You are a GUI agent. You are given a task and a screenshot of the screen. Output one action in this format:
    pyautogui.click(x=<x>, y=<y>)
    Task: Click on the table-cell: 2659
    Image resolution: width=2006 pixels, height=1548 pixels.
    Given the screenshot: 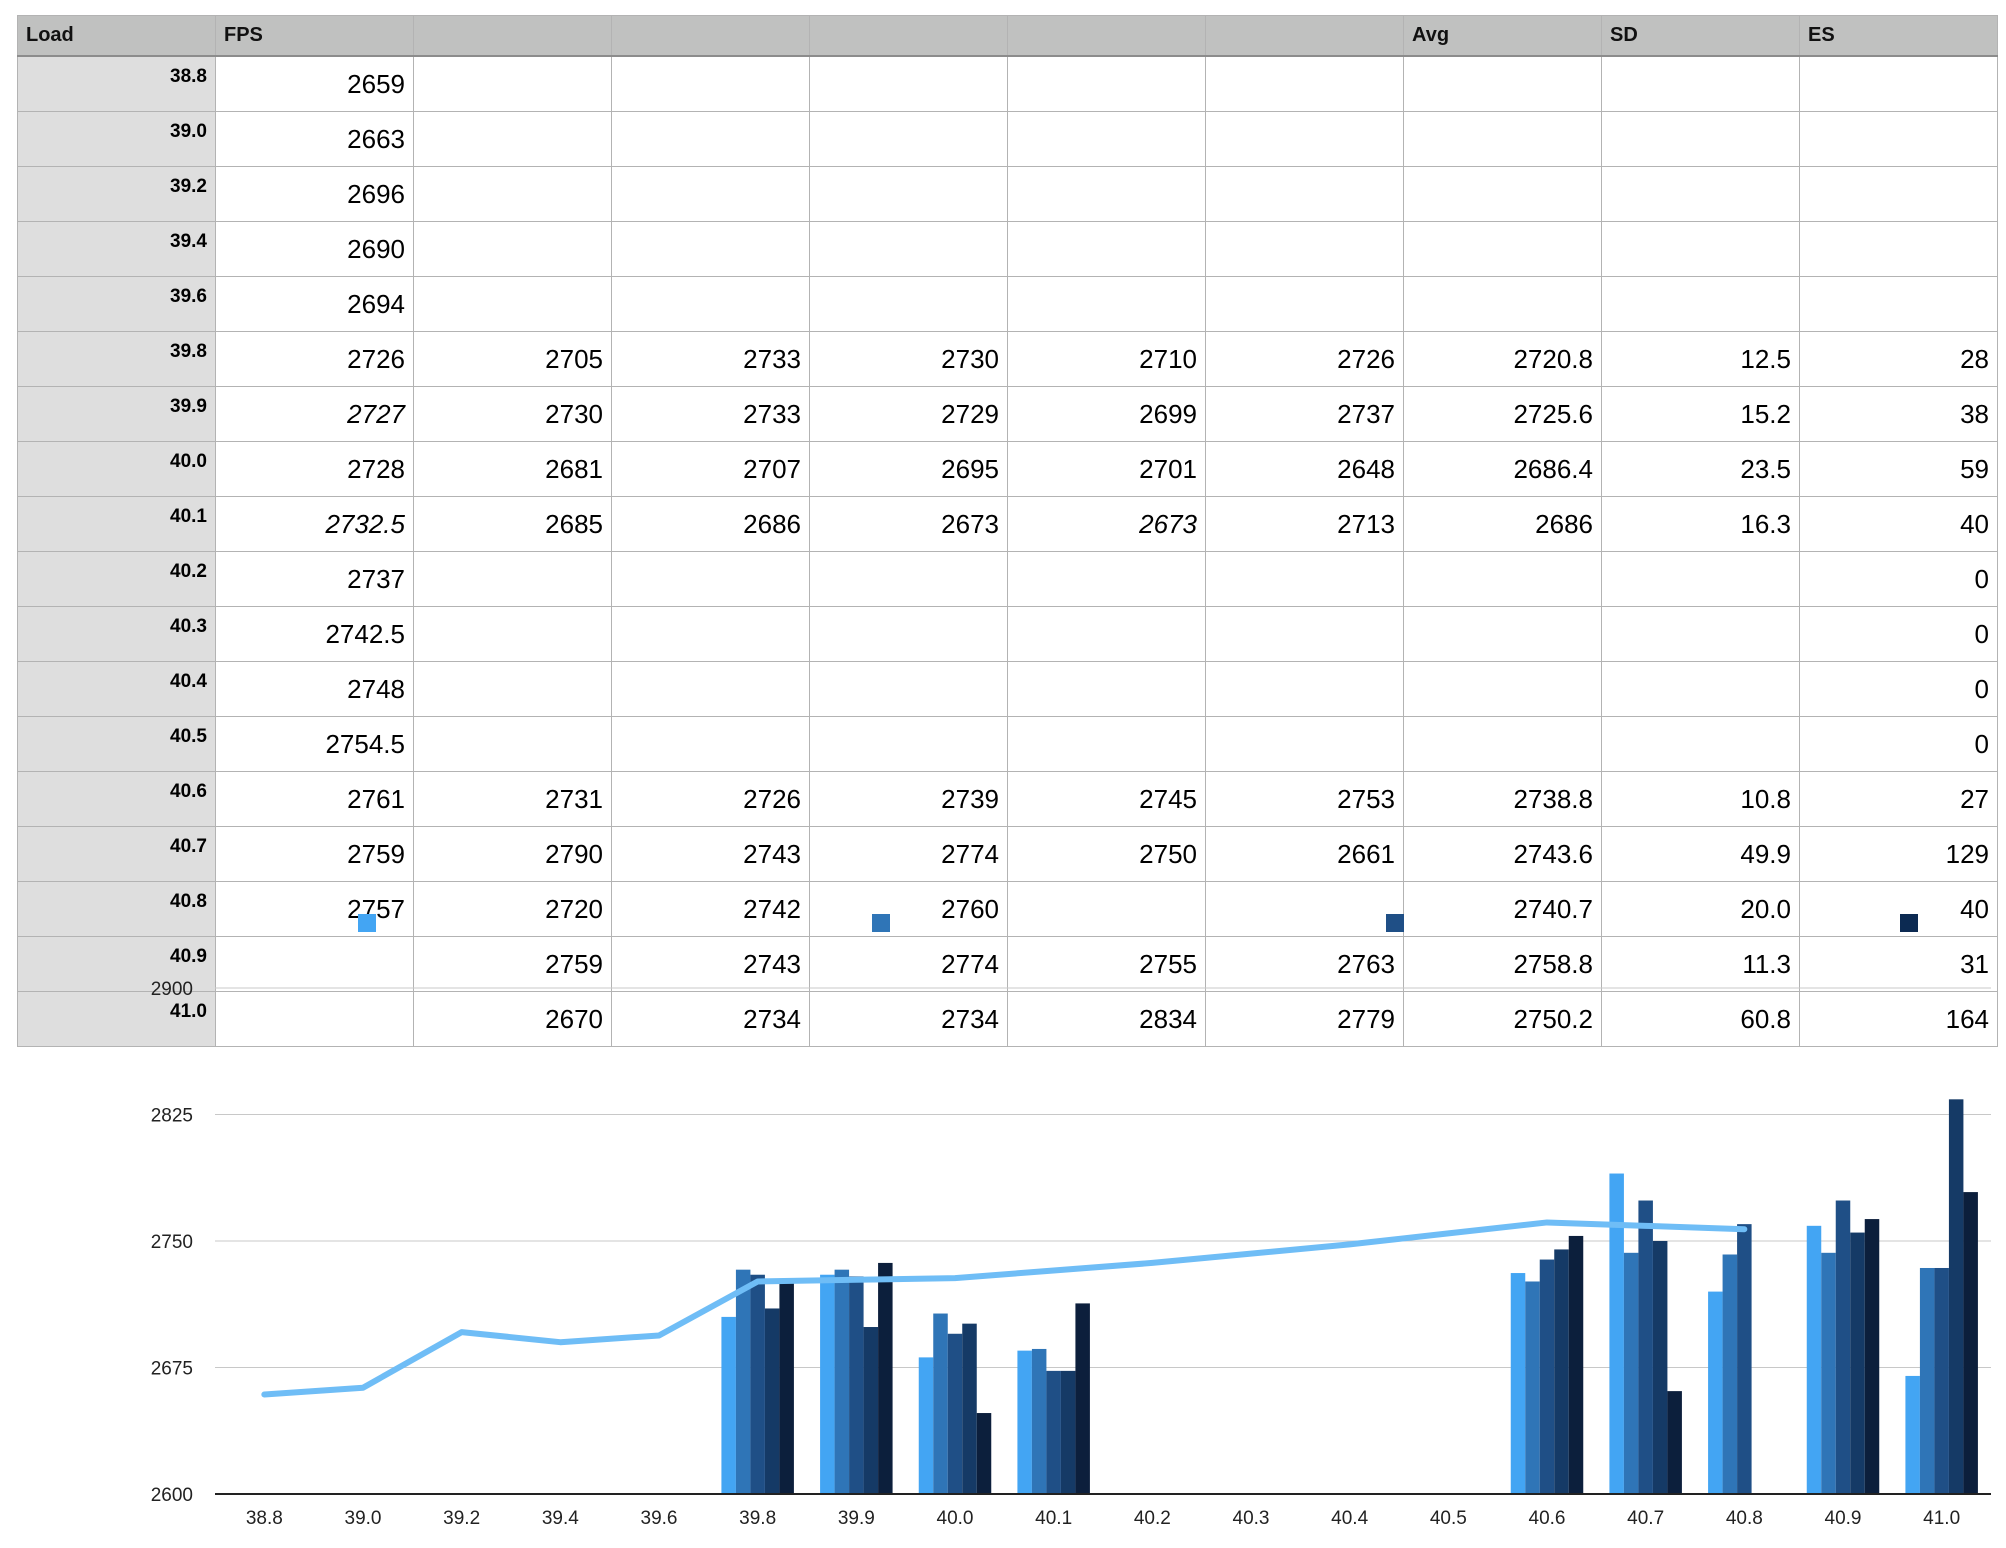 What is the action you would take?
    pyautogui.click(x=314, y=83)
    